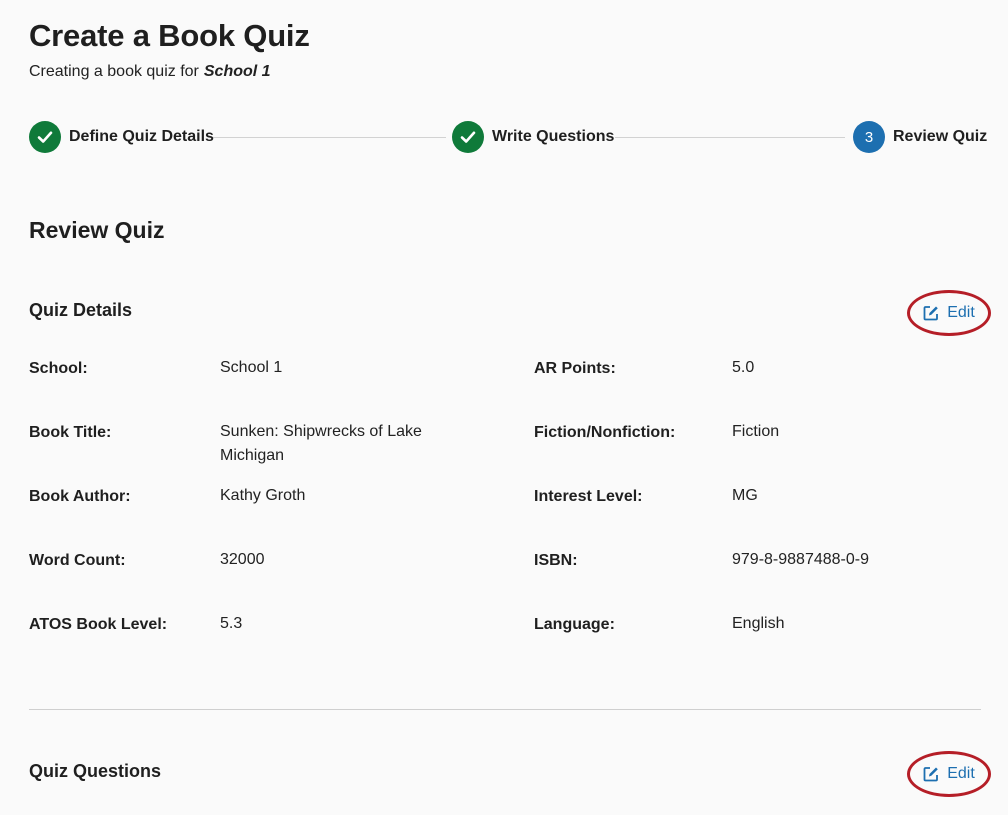 This screenshot has width=1008, height=815. I want to click on detail-label: Interest Level:, so click(588, 496).